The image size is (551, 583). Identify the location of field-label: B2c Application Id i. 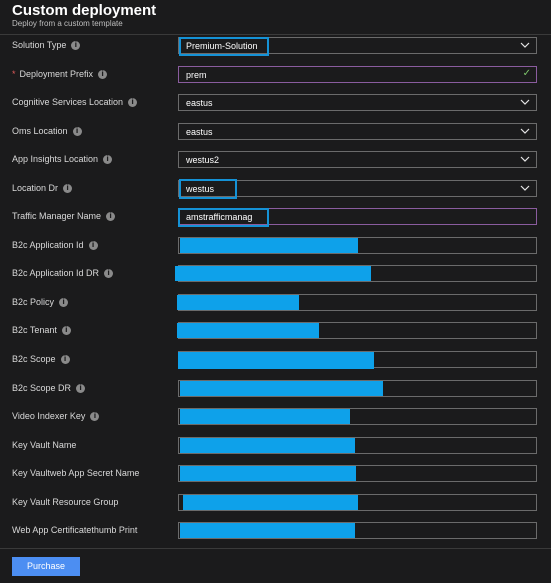
(55, 245).